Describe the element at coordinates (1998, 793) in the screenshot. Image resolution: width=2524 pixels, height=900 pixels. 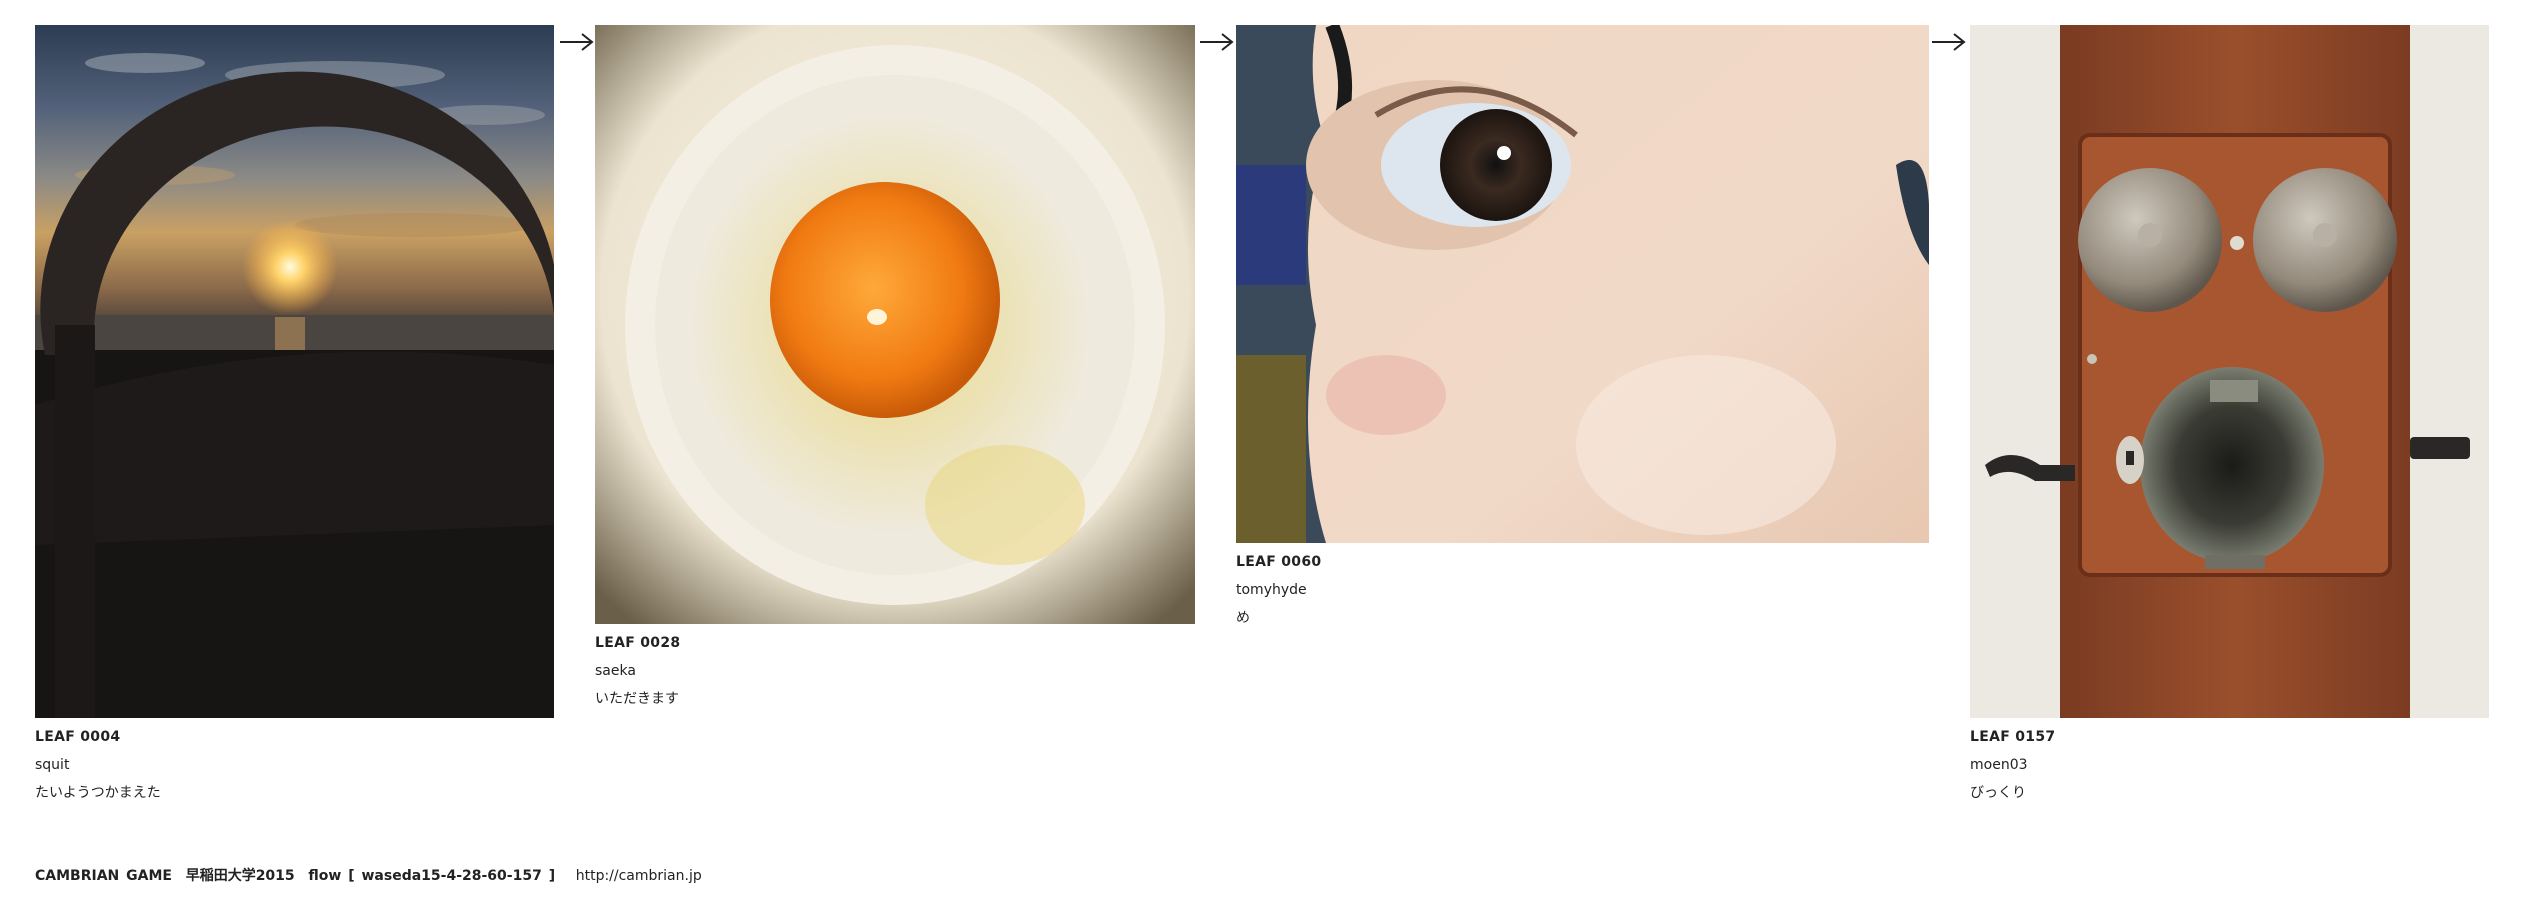
I see `leaf-title: びっくり` at that location.